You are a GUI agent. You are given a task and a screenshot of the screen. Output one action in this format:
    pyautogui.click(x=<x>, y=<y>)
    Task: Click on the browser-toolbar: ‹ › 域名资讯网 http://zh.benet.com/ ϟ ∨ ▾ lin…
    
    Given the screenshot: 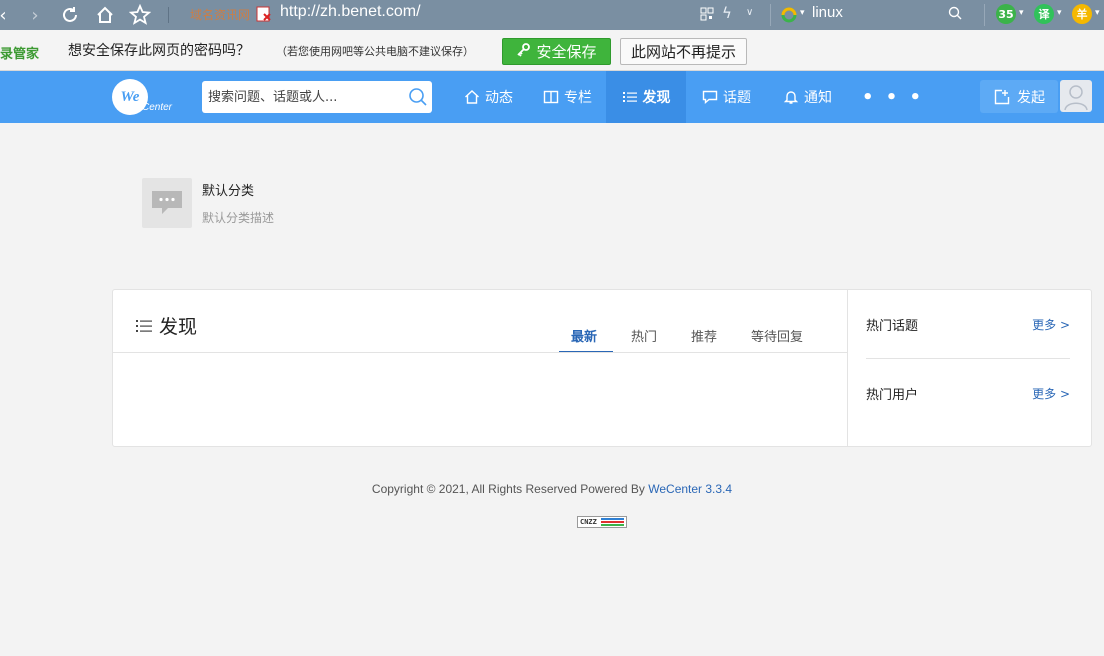 What is the action you would take?
    pyautogui.click(x=552, y=15)
    